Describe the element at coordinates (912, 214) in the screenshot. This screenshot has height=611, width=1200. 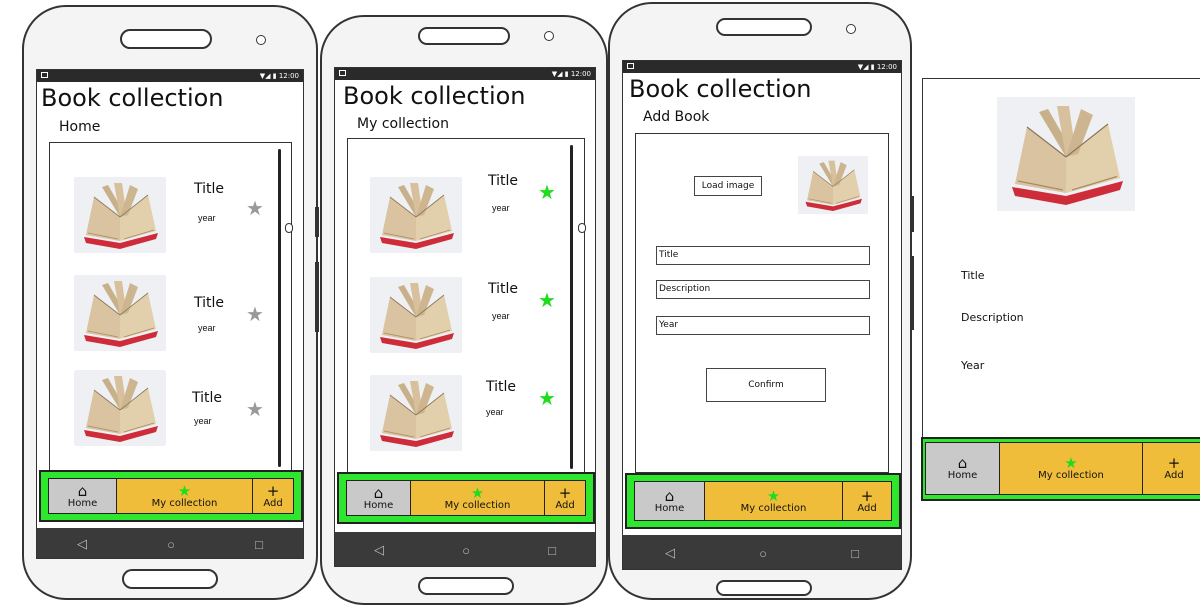
I see `phone-side-button` at that location.